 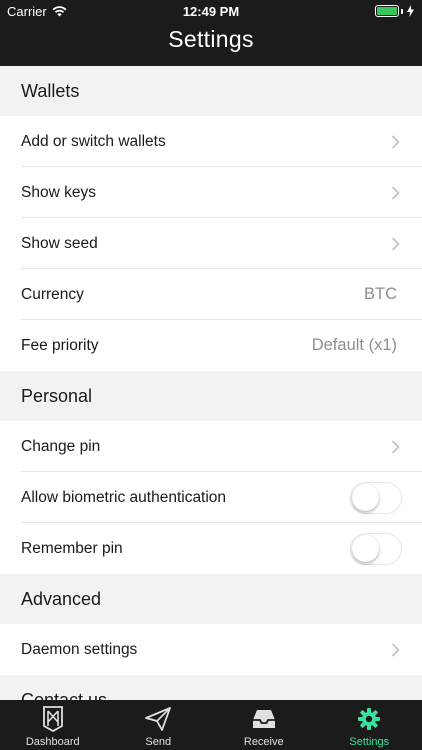 I want to click on navigation-bar: Carrier 12:49 PM Settings, so click(x=211, y=33).